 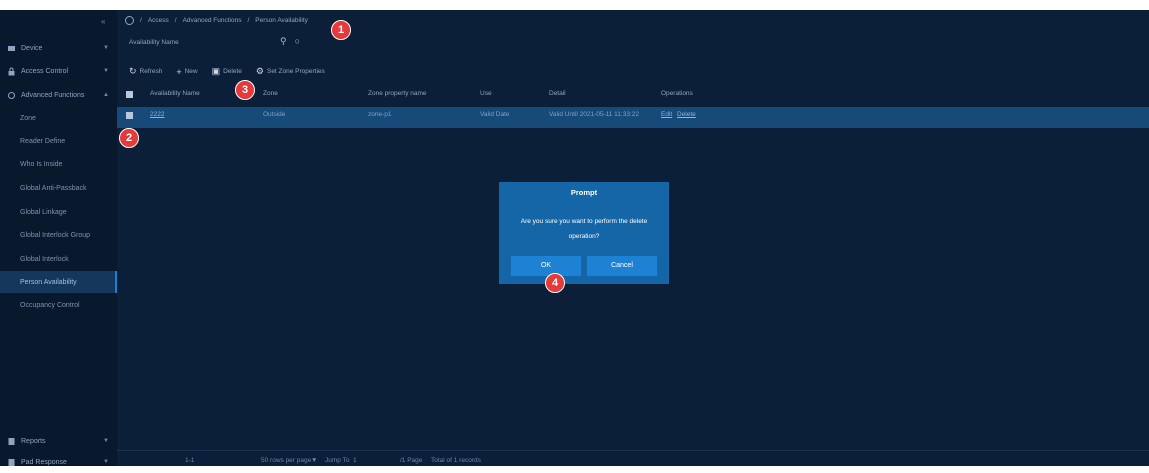 What do you see at coordinates (103, 21) in the screenshot?
I see `collapse-sidebar-icon: «` at bounding box center [103, 21].